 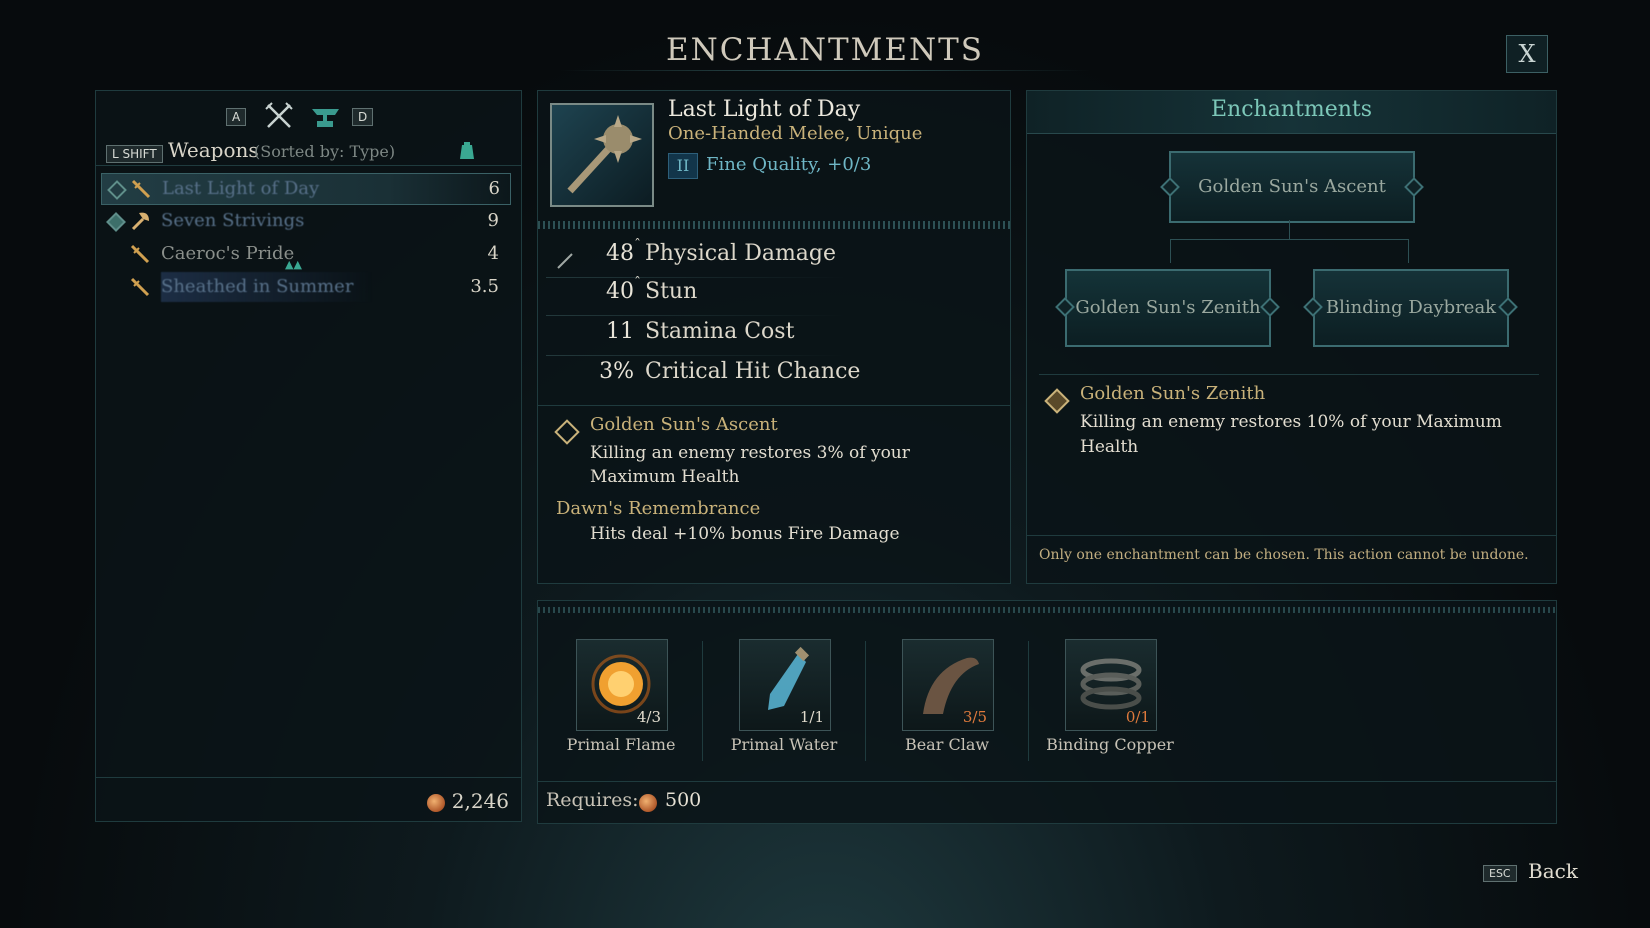 I want to click on sort-key: L SHIFT, so click(x=134, y=153).